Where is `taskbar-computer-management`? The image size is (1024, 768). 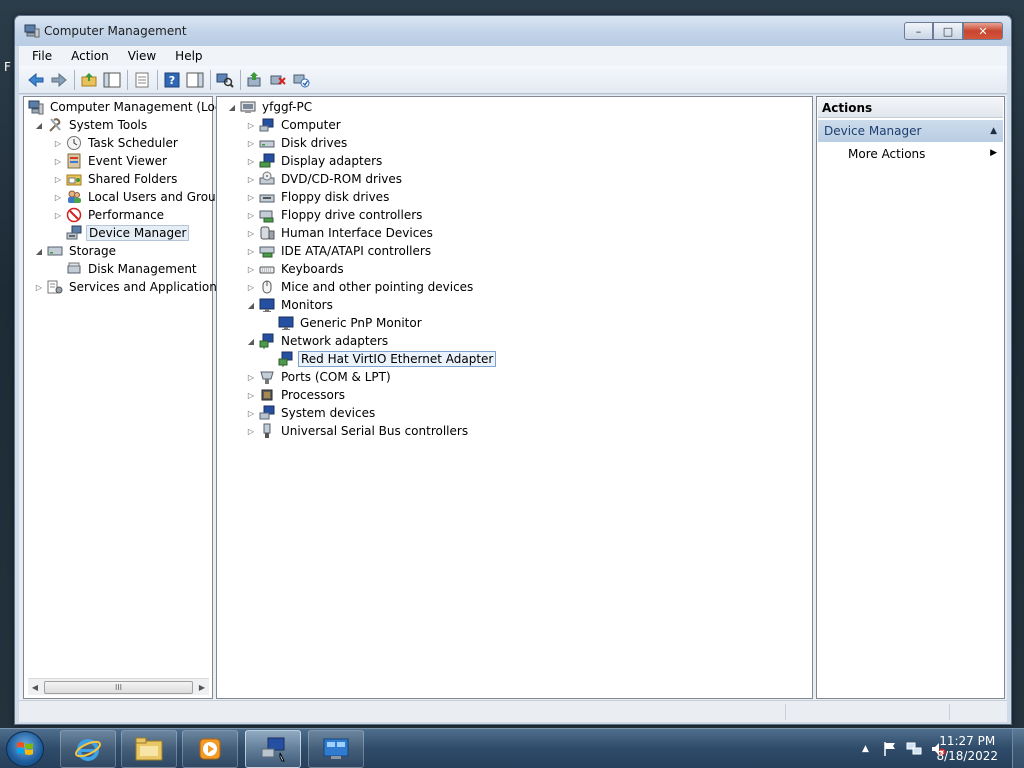
taskbar-computer-management is located at coordinates (273, 749).